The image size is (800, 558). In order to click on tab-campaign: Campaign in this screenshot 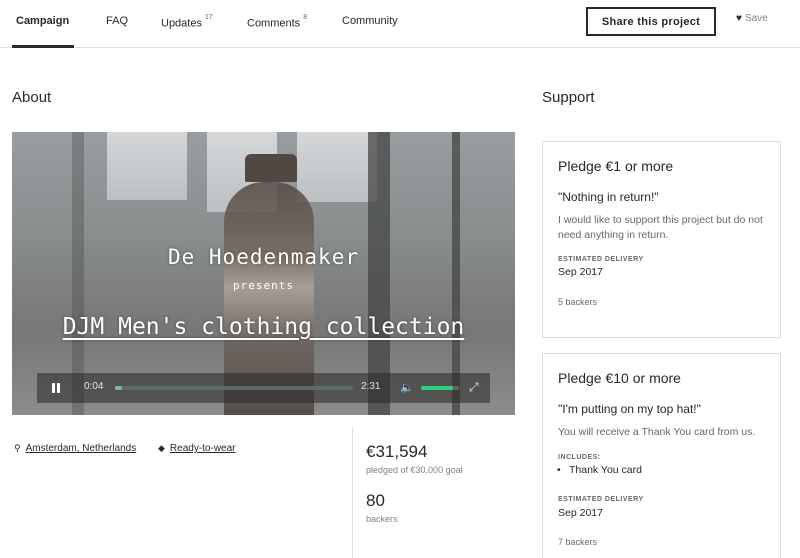, I will do `click(42, 24)`.